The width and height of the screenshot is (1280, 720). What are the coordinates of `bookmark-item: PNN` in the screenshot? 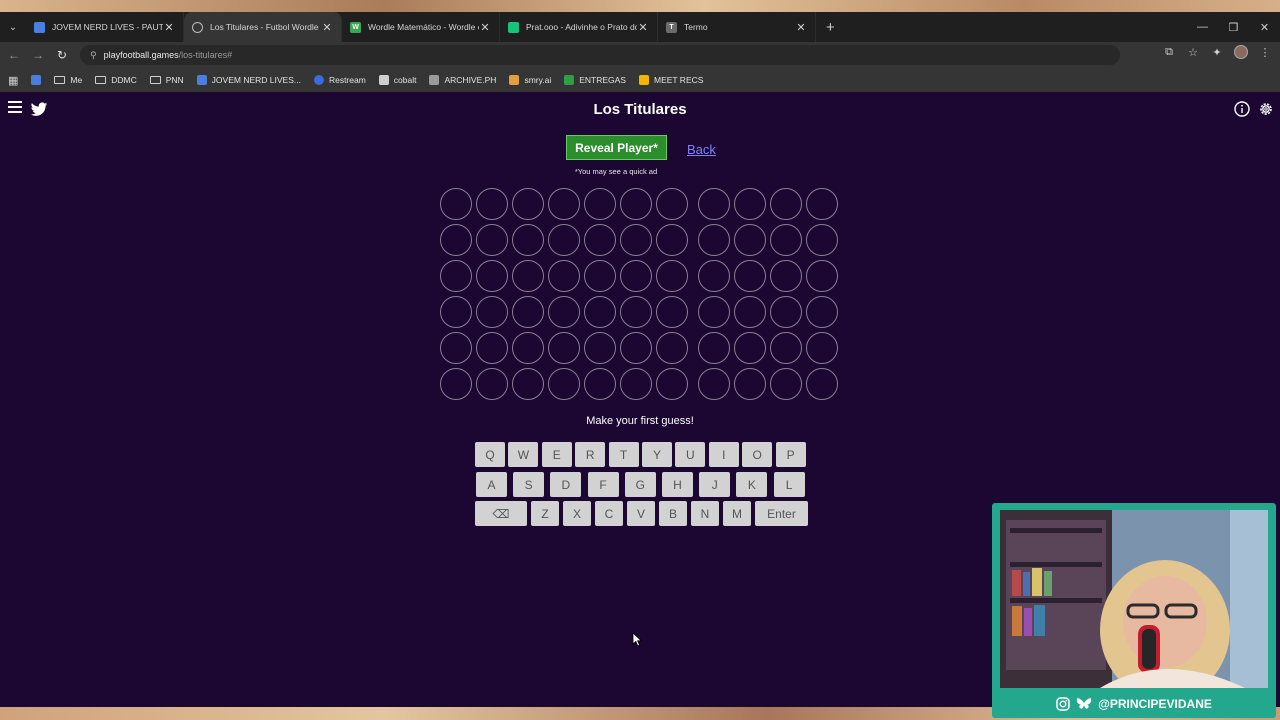 It's located at (166, 80).